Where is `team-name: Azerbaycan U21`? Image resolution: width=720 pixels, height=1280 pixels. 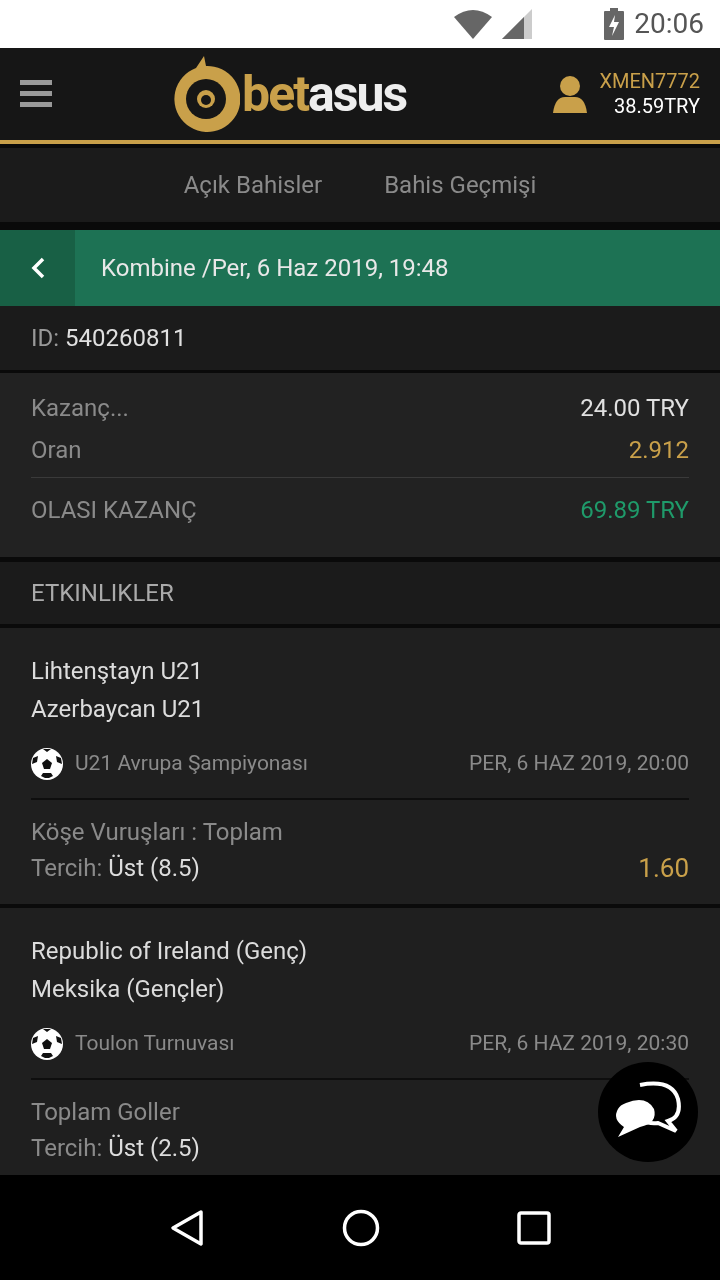 team-name: Azerbaycan U21 is located at coordinates (118, 709).